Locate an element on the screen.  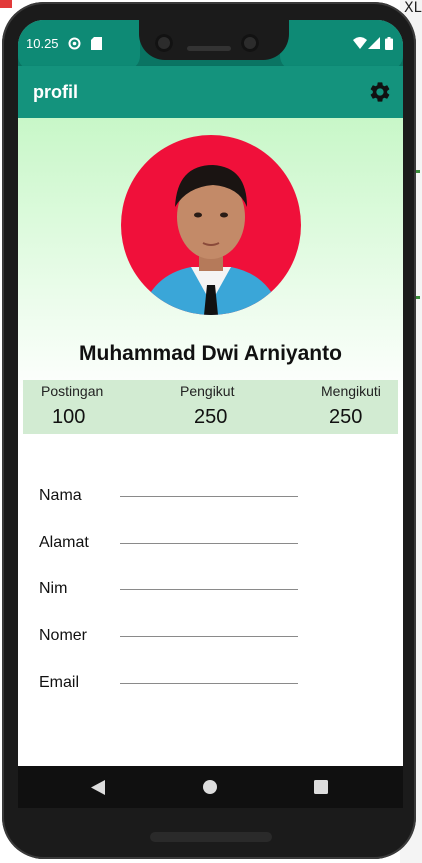
stats-bar: Postingan 100 Pengikut 250 Mengikuti 250 is located at coordinates (210, 407).